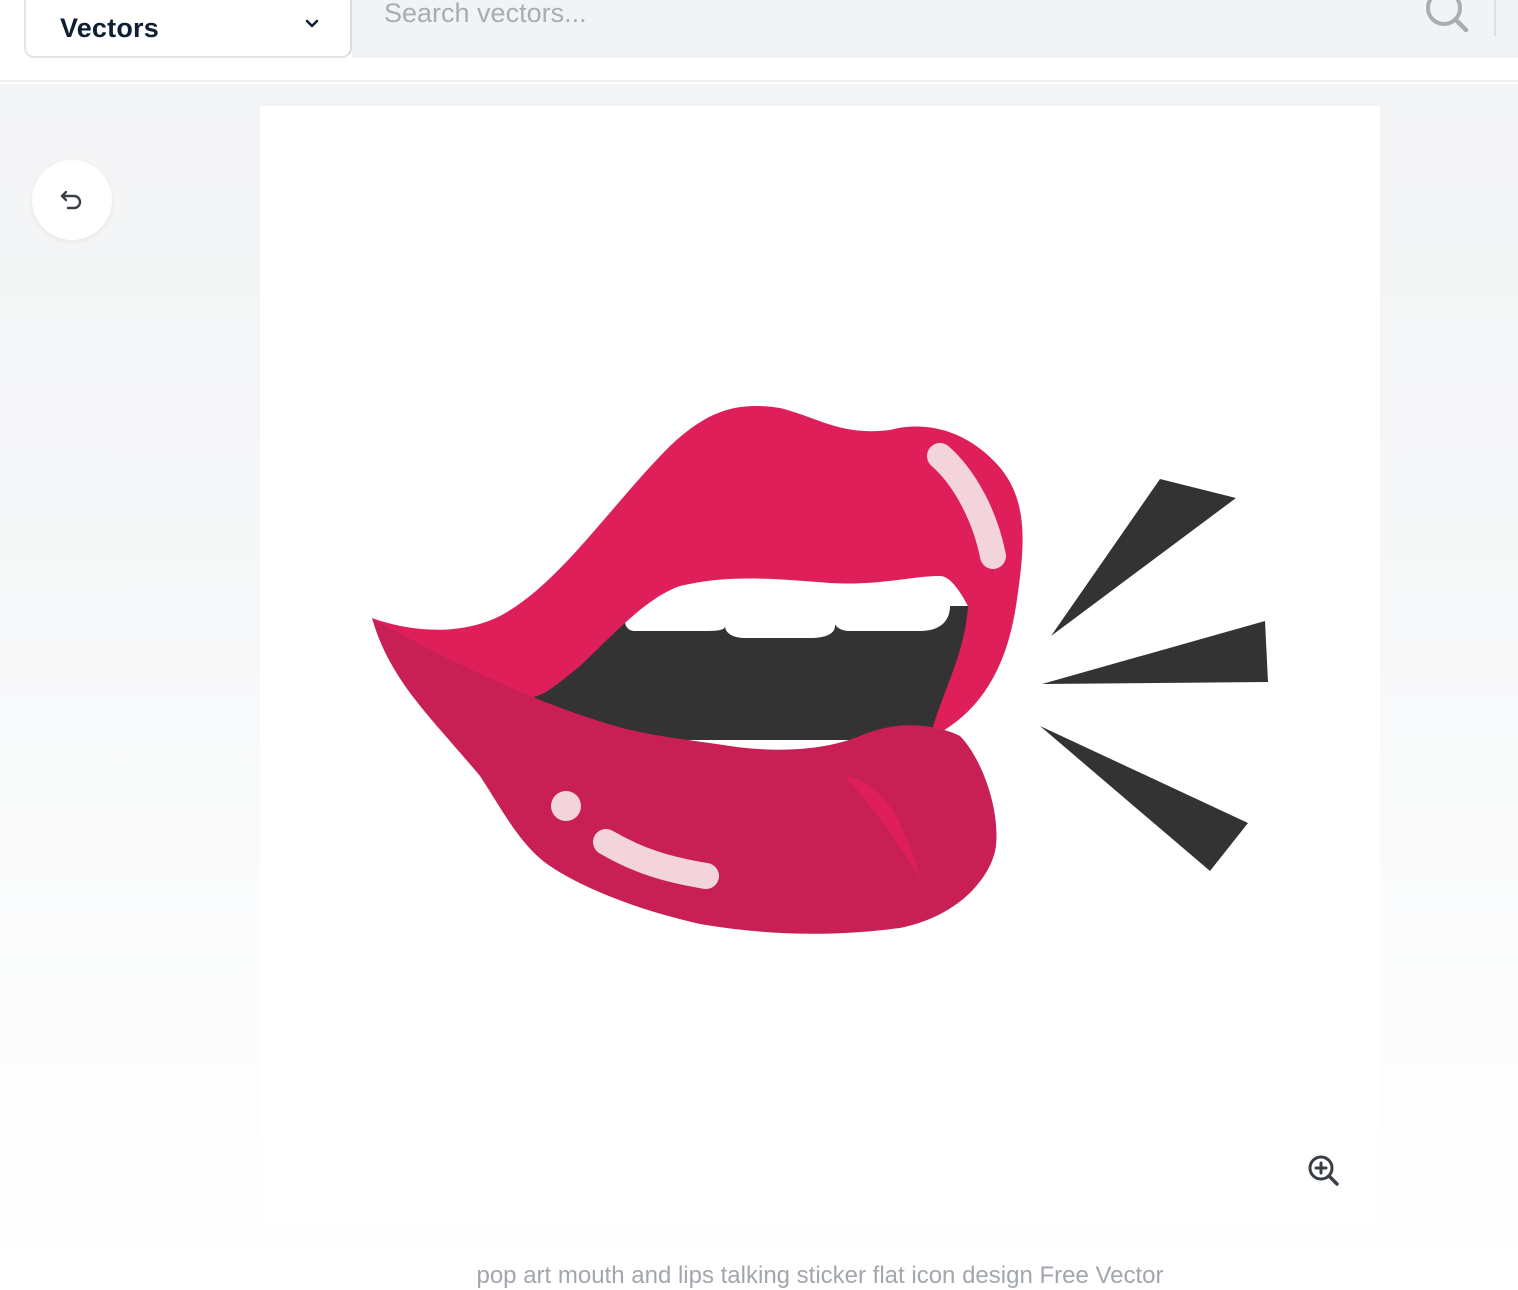 The width and height of the screenshot is (1518, 1290). I want to click on zoom-in-button, so click(1324, 1171).